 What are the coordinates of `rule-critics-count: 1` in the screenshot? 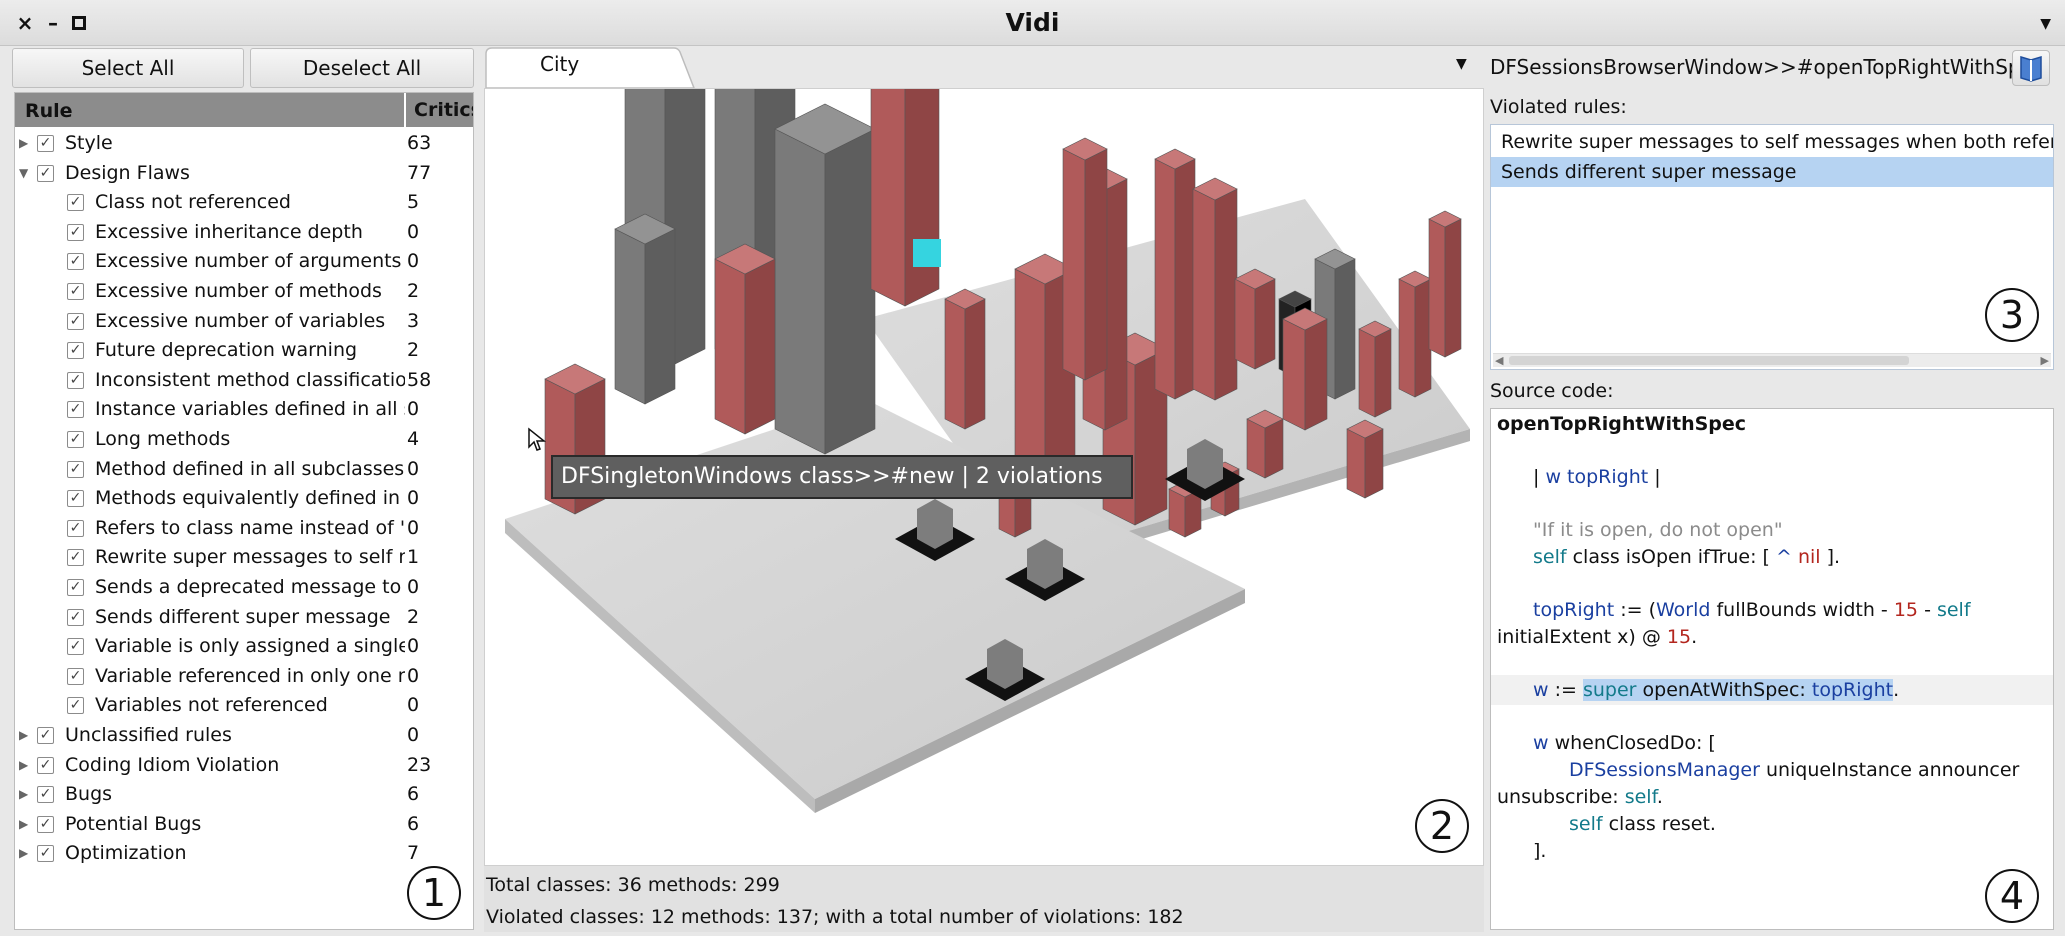 It's located at (413, 557).